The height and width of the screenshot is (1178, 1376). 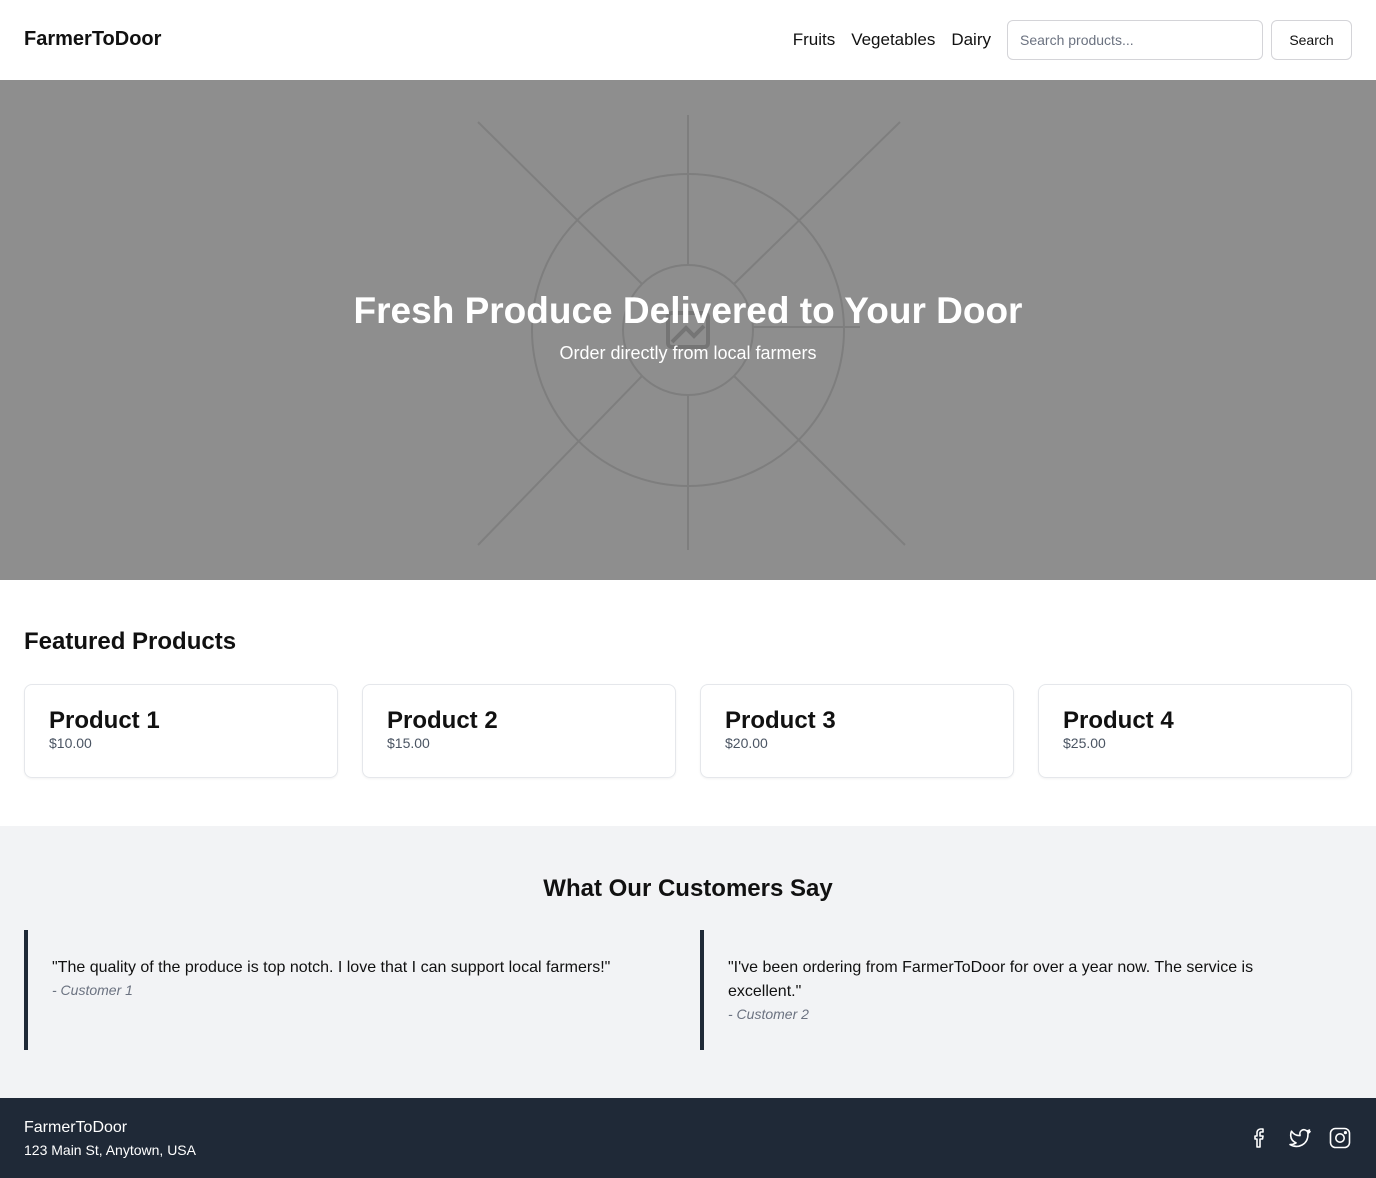 What do you see at coordinates (92, 990) in the screenshot?
I see `testimonial-author: - Customer 1` at bounding box center [92, 990].